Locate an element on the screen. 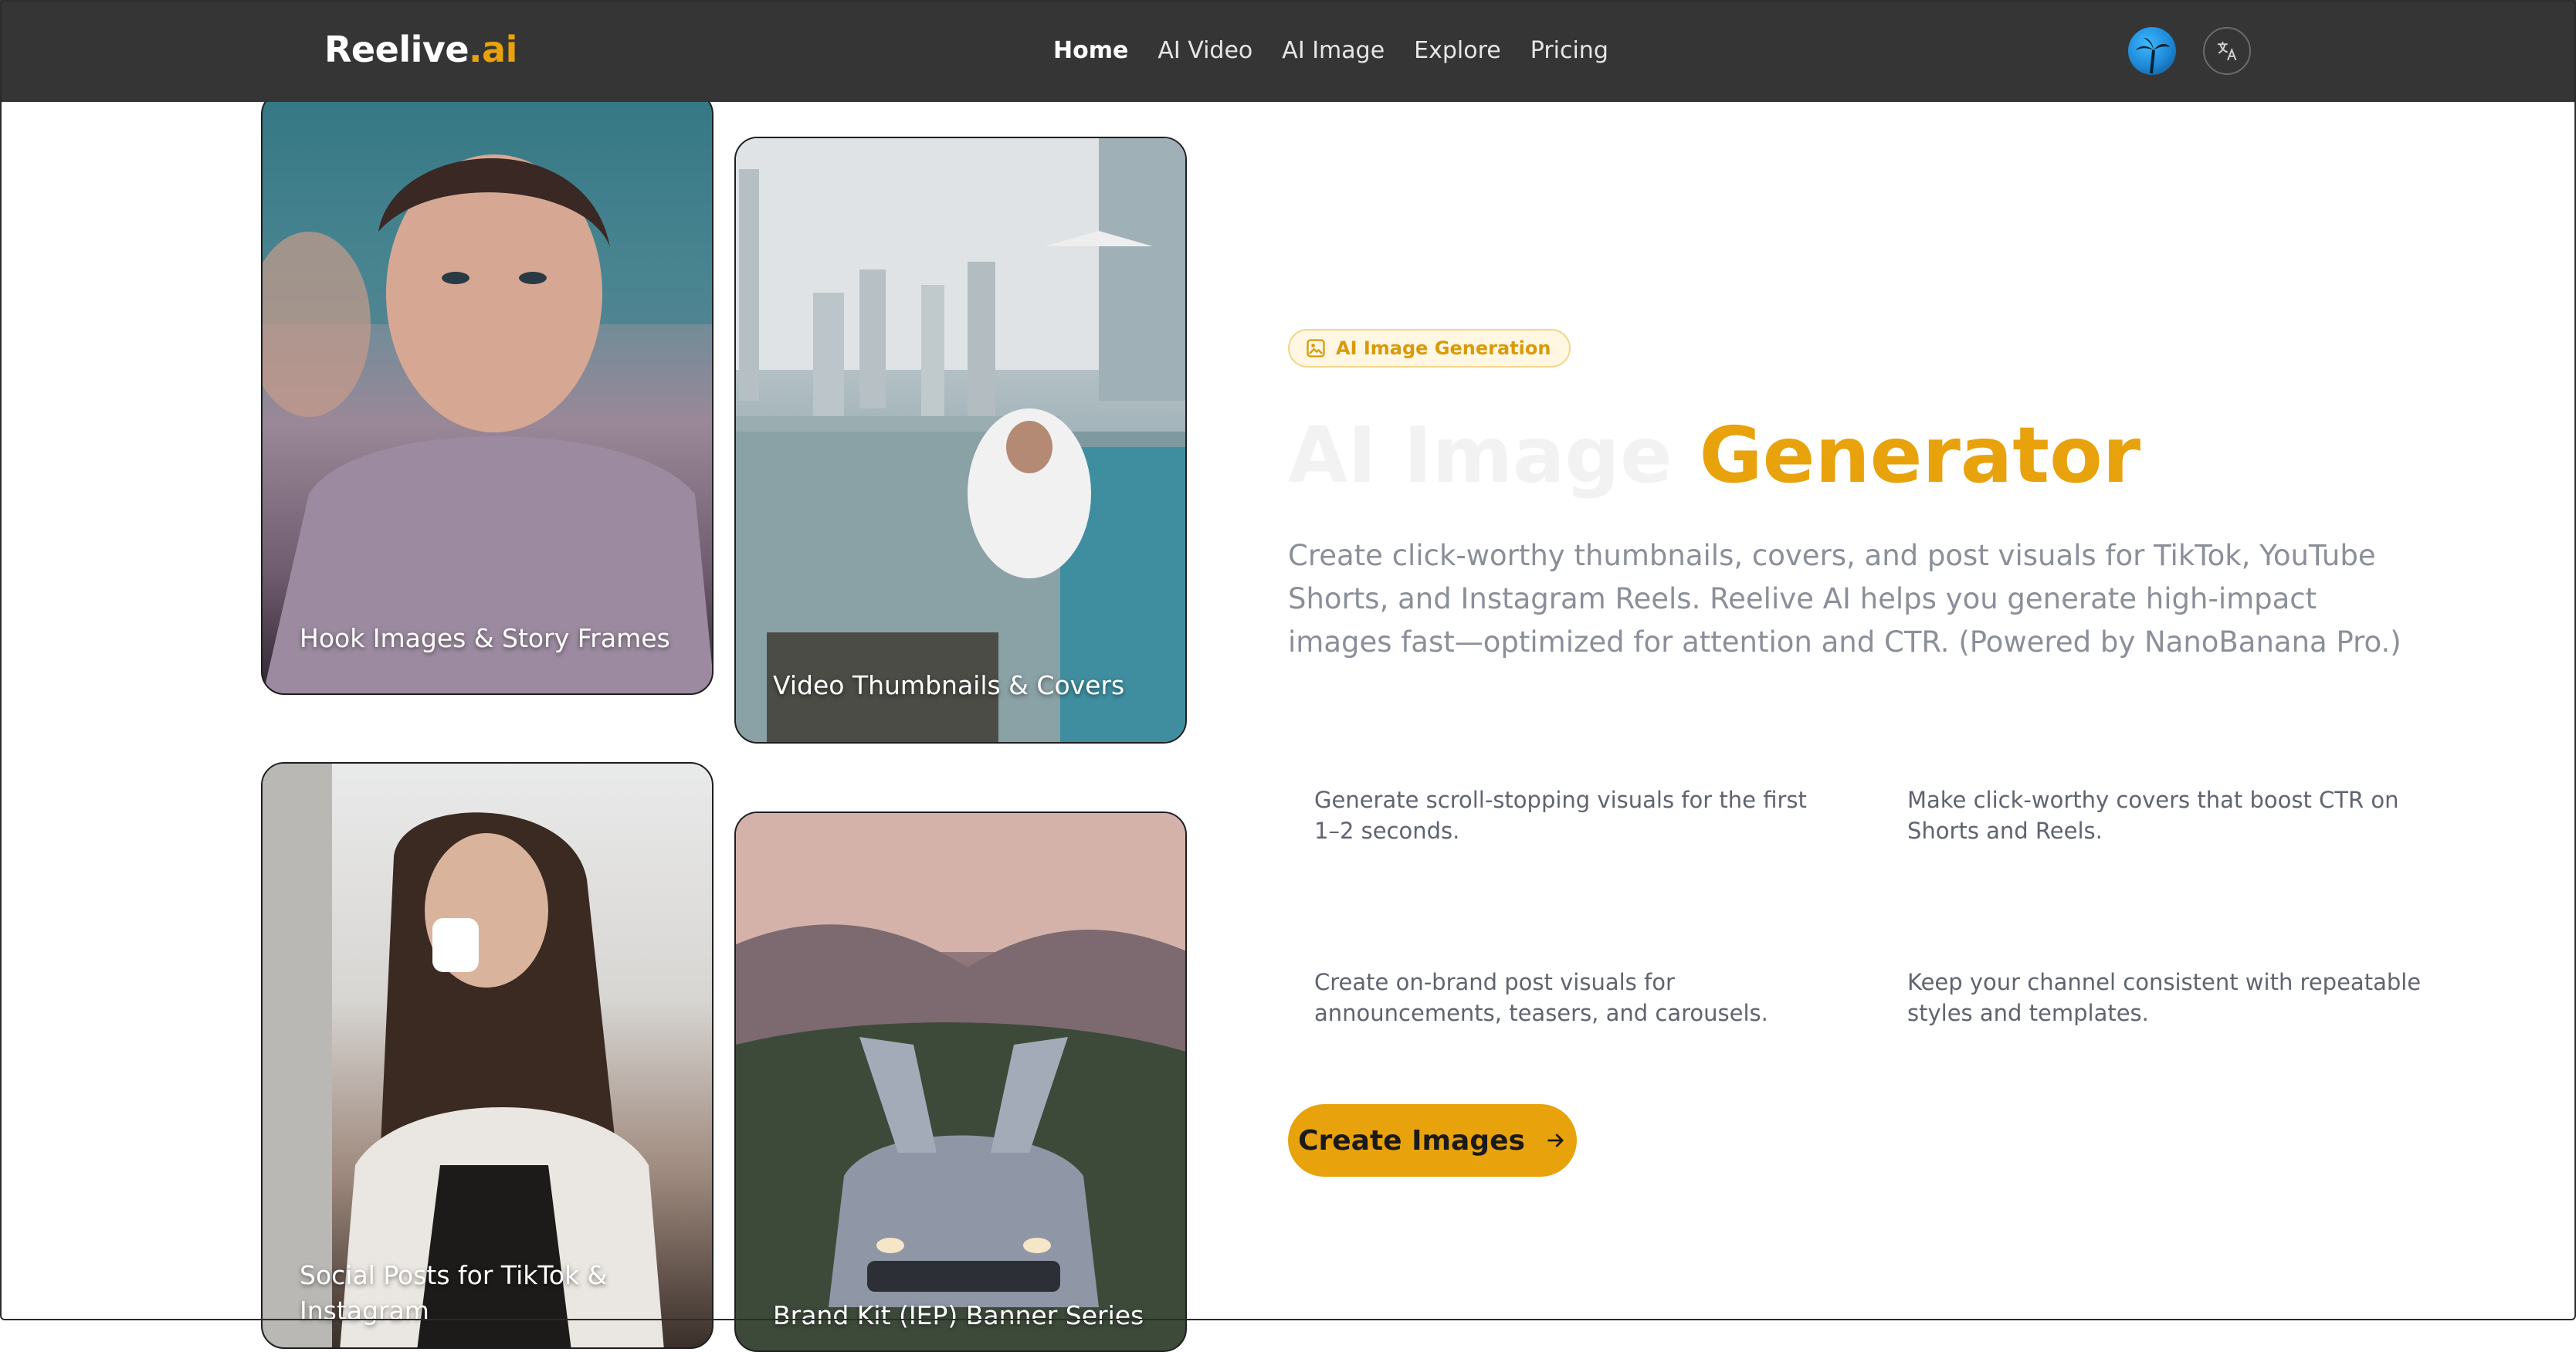 This screenshot has height=1352, width=2576. skyline-image is located at coordinates (960, 440).